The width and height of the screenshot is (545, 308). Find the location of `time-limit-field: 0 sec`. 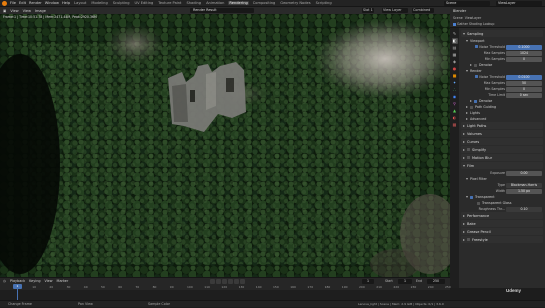

time-limit-field: 0 sec is located at coordinates (524, 95).